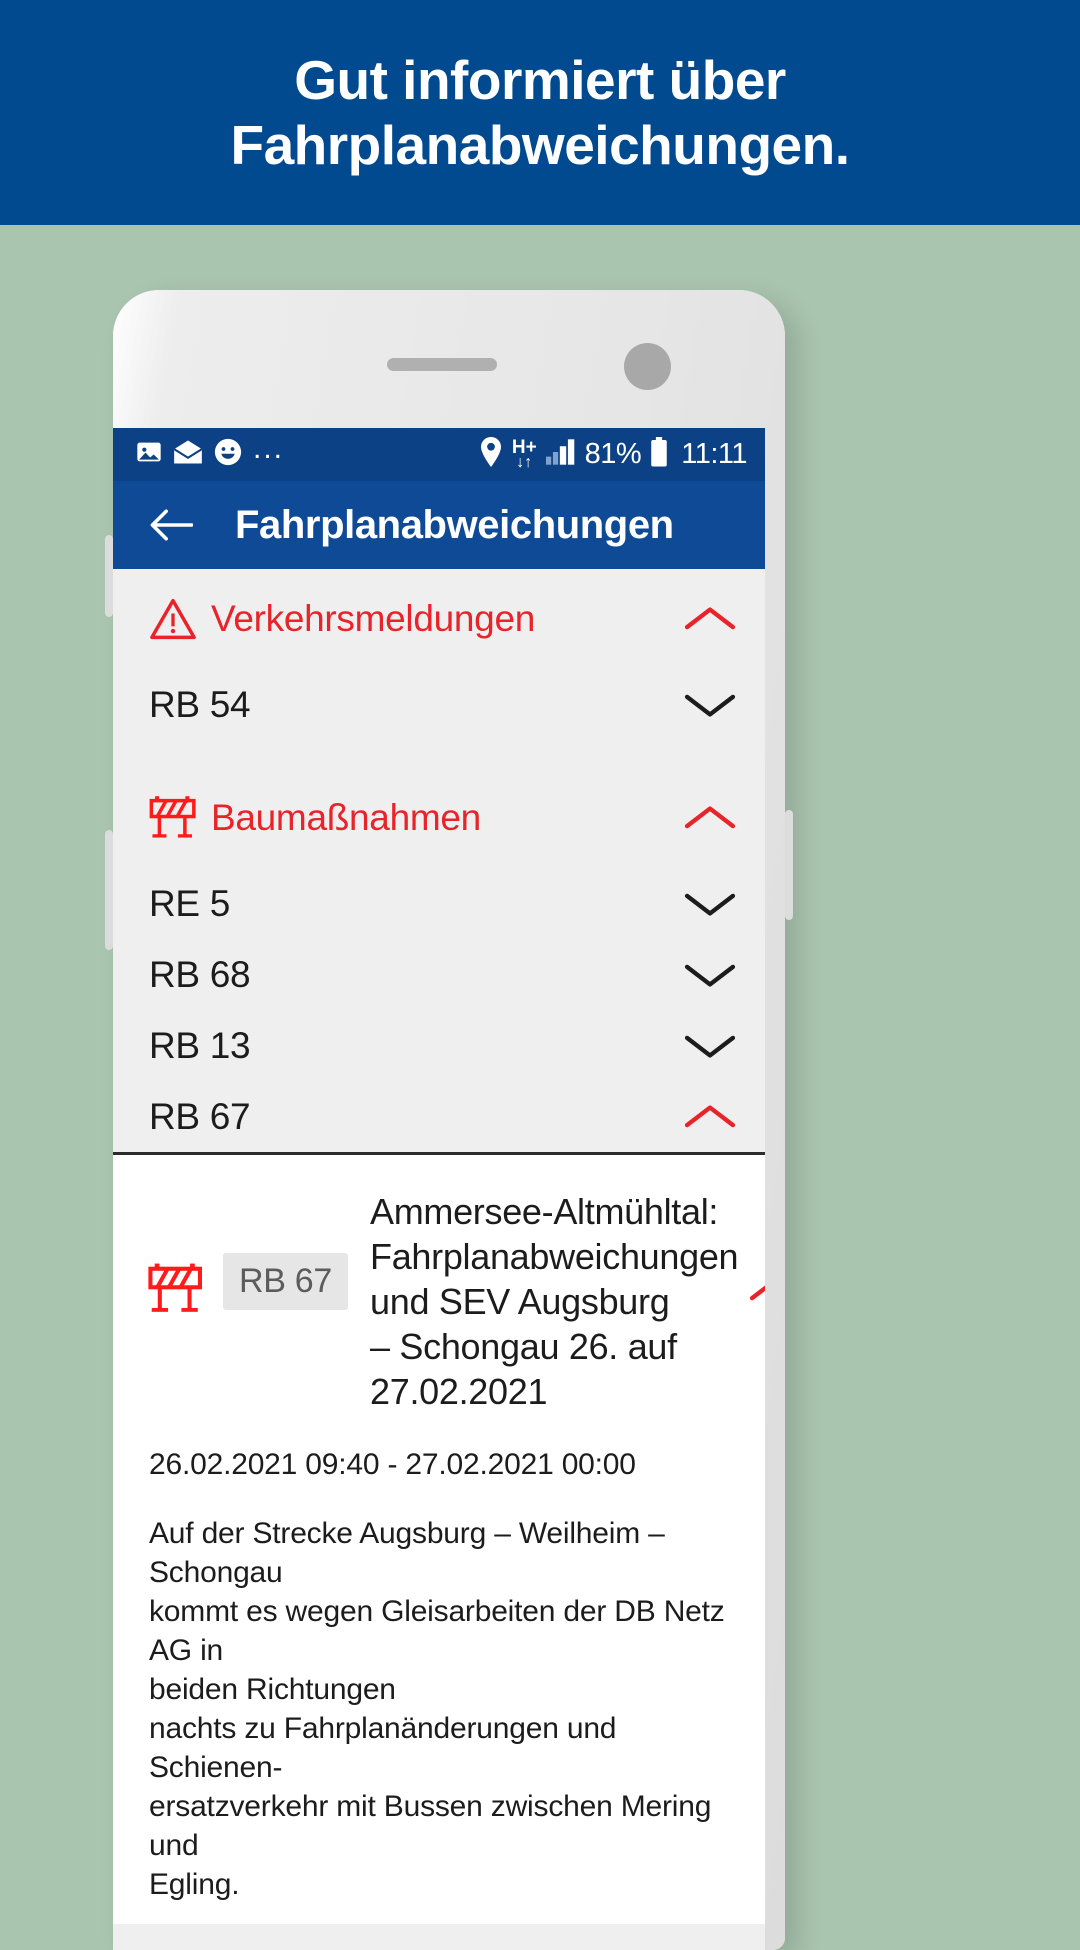 The width and height of the screenshot is (1080, 1950). What do you see at coordinates (188, 454) in the screenshot?
I see `envelope-icon` at bounding box center [188, 454].